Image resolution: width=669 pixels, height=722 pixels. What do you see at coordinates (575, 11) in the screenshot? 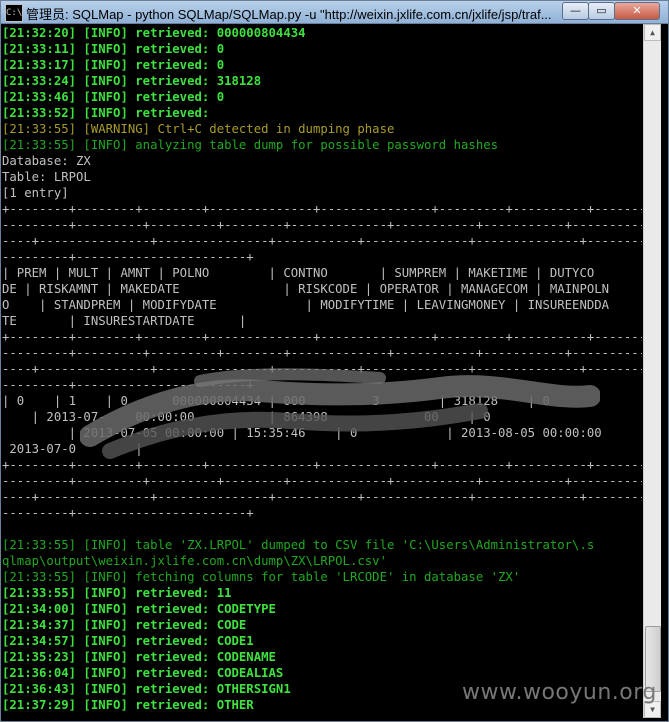
I see `minimize-button: —` at bounding box center [575, 11].